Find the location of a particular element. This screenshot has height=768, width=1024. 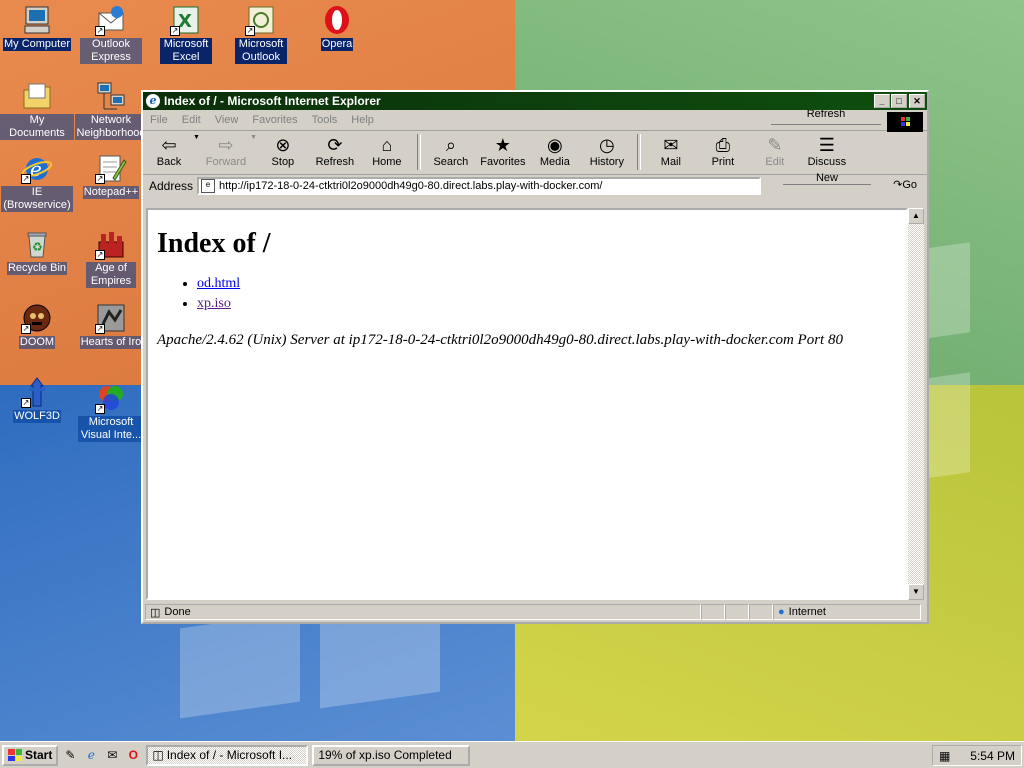

desktop-icon-outlook-express: ↗ Outlook Express is located at coordinates (111, 34).